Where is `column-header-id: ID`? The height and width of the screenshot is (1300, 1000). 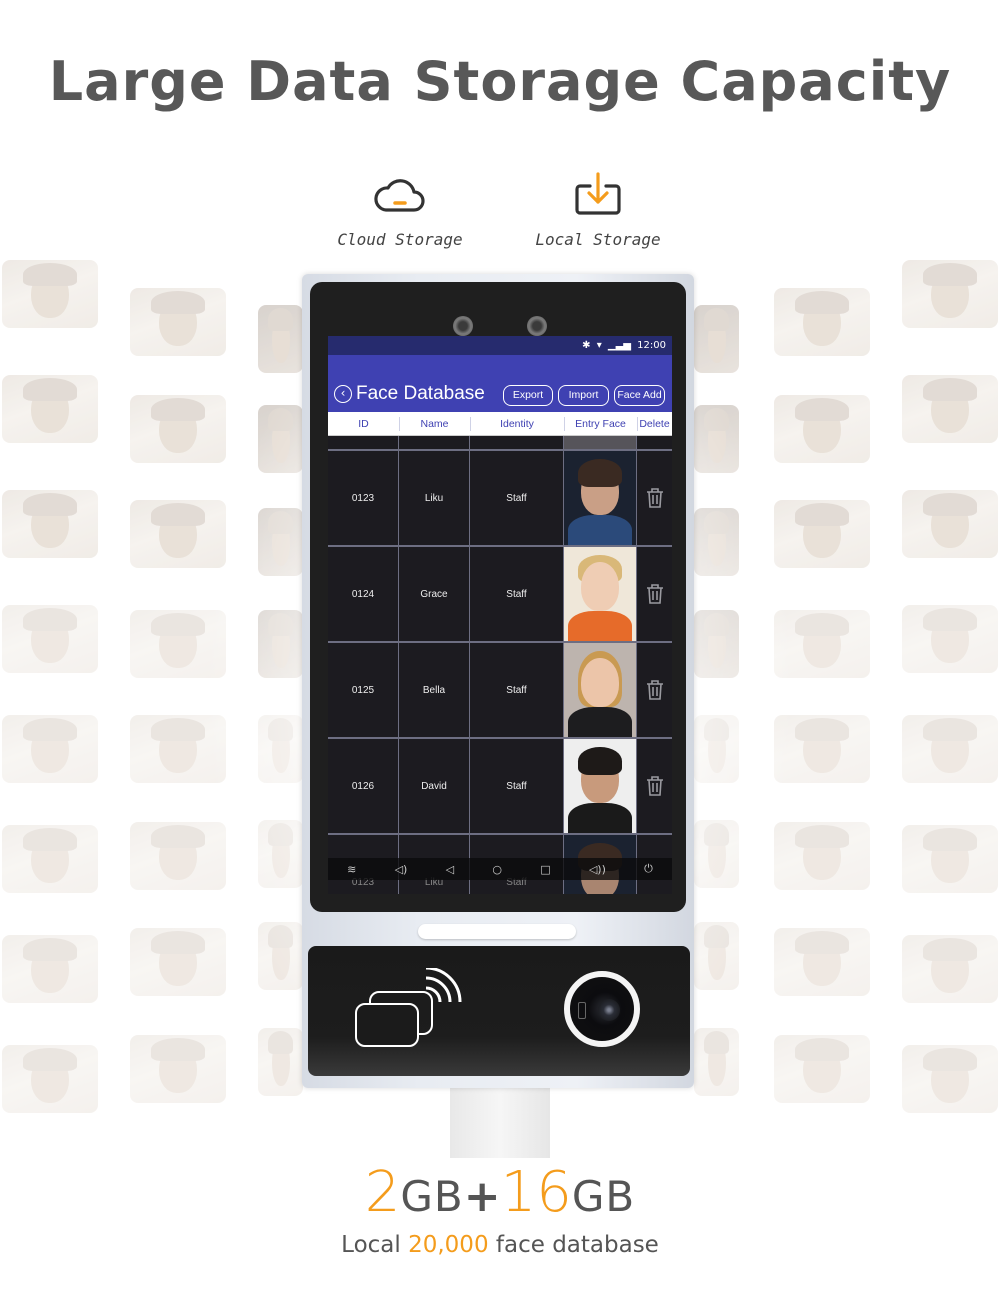
column-header-id: ID is located at coordinates (363, 424).